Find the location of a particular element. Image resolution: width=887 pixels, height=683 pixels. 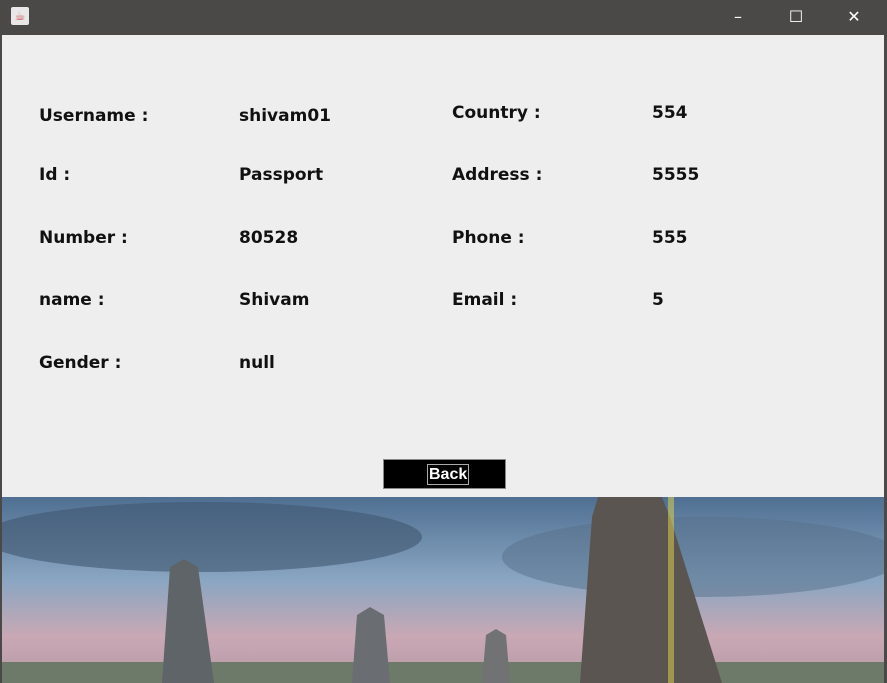

email-label: Email : is located at coordinates (485, 300).